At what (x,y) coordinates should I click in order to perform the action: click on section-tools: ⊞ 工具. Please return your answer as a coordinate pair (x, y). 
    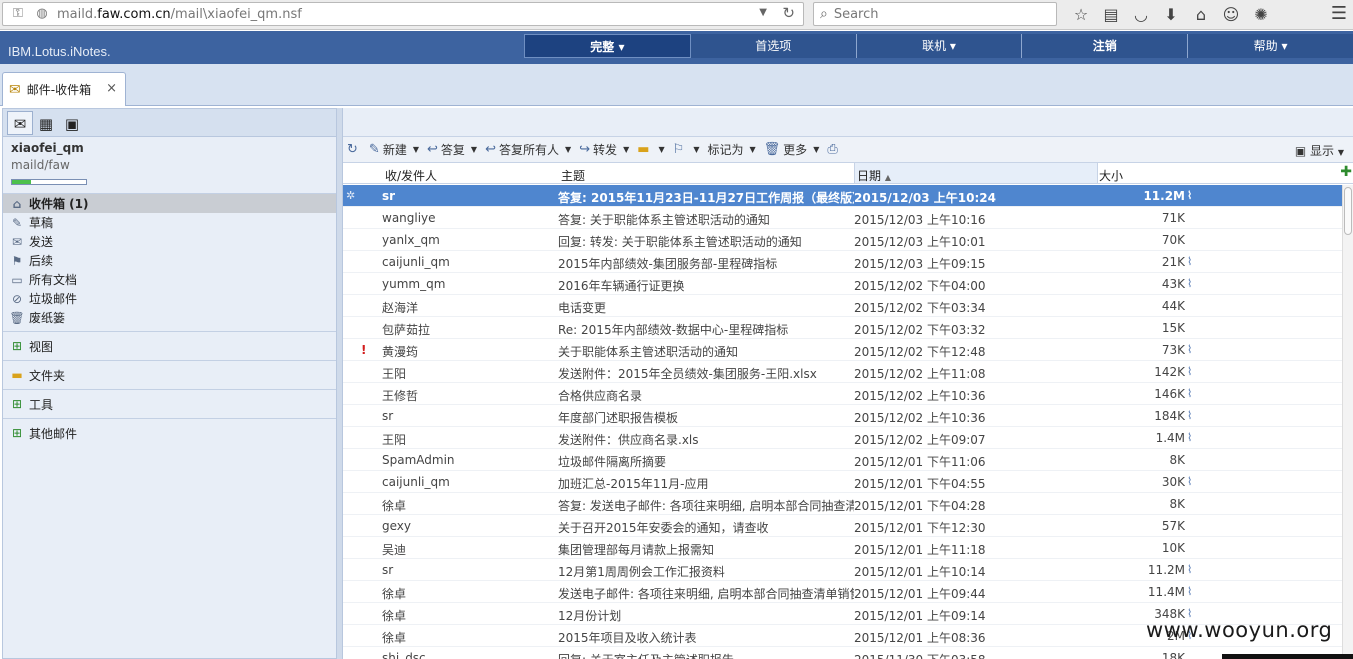
    Looking at the image, I should click on (169, 403).